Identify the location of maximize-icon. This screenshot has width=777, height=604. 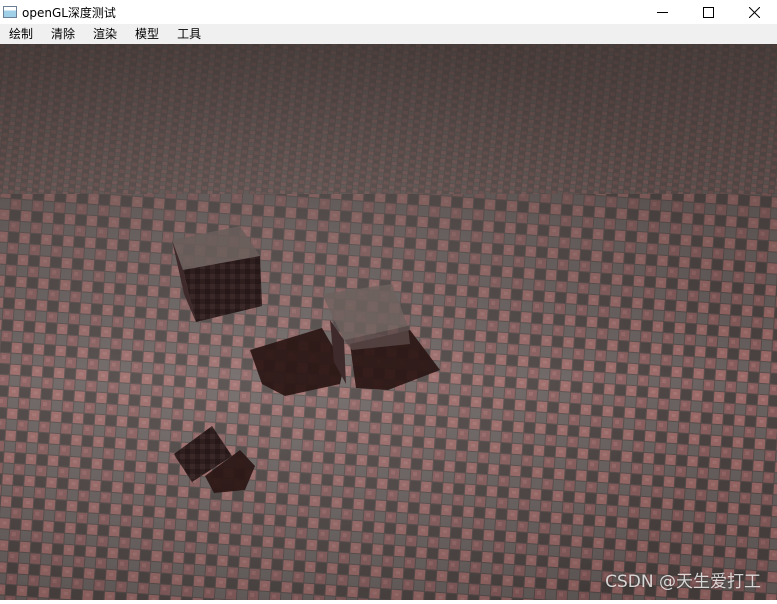
(708, 12).